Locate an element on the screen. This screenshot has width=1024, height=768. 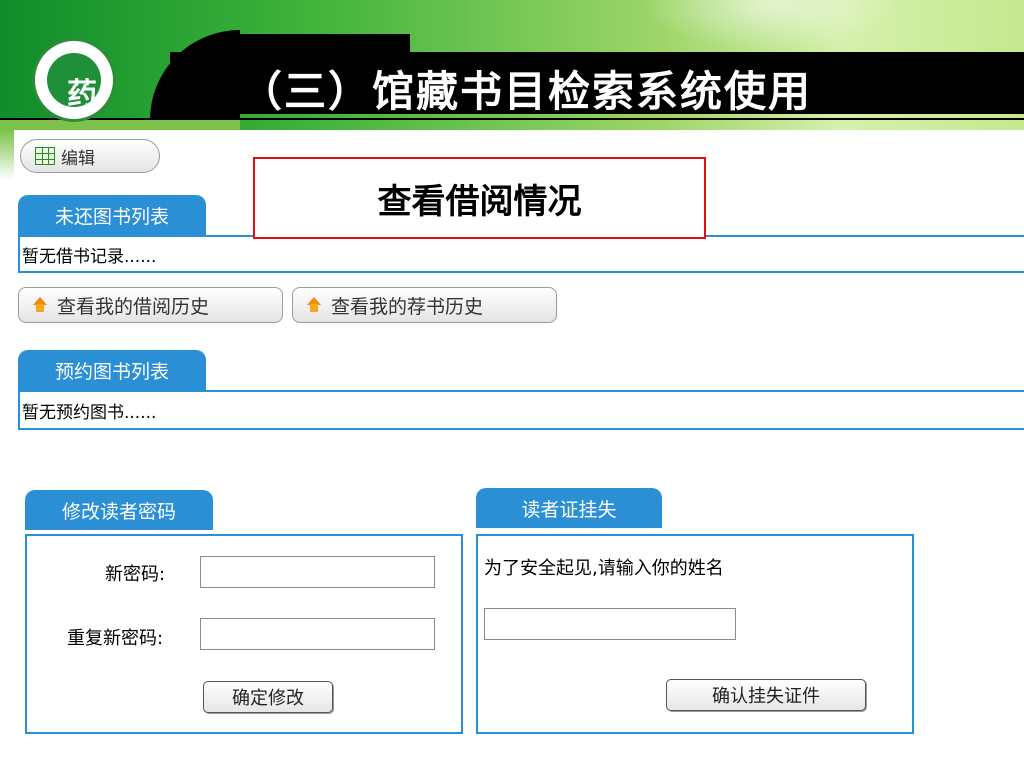
reader-name-field is located at coordinates (610, 624).